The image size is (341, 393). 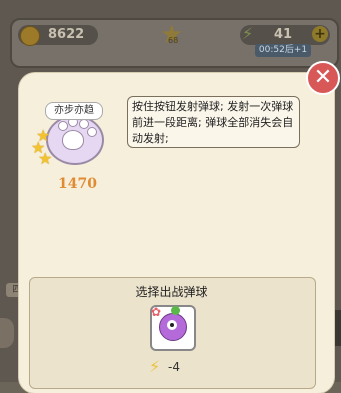 I want to click on close-button: ✕, so click(x=323, y=78).